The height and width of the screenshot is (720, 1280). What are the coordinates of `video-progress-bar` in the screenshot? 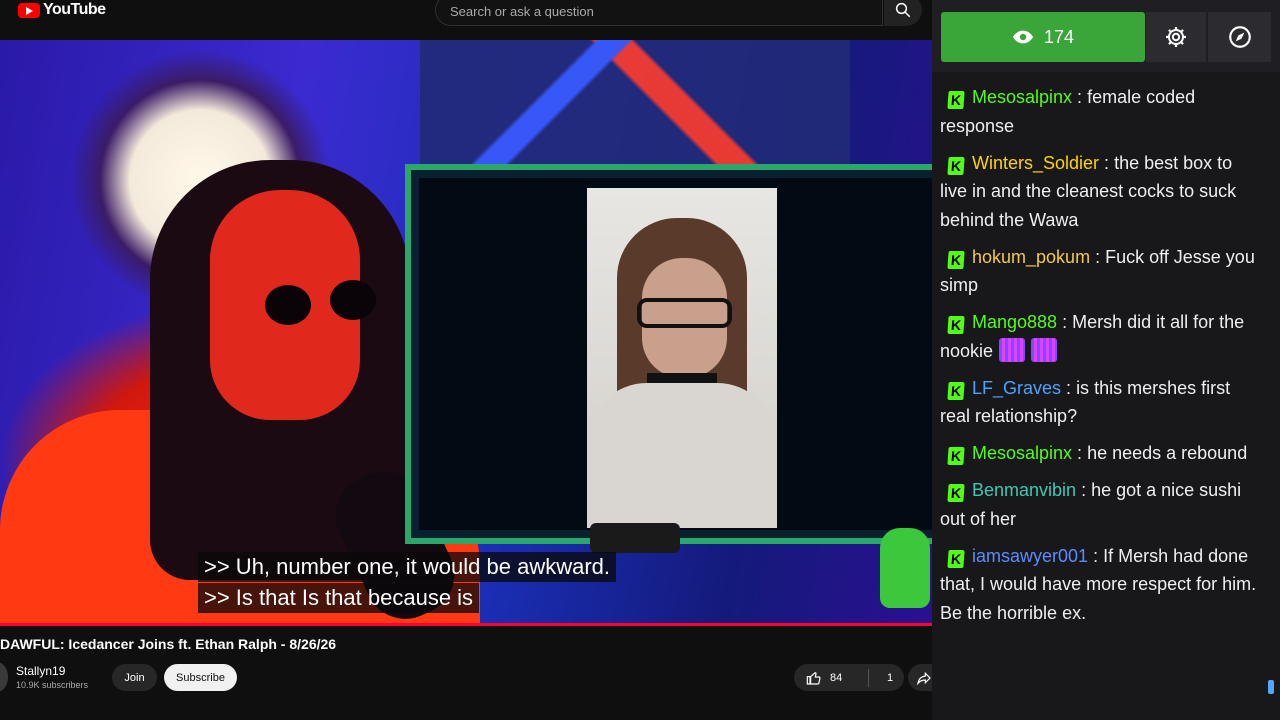 It's located at (466, 624).